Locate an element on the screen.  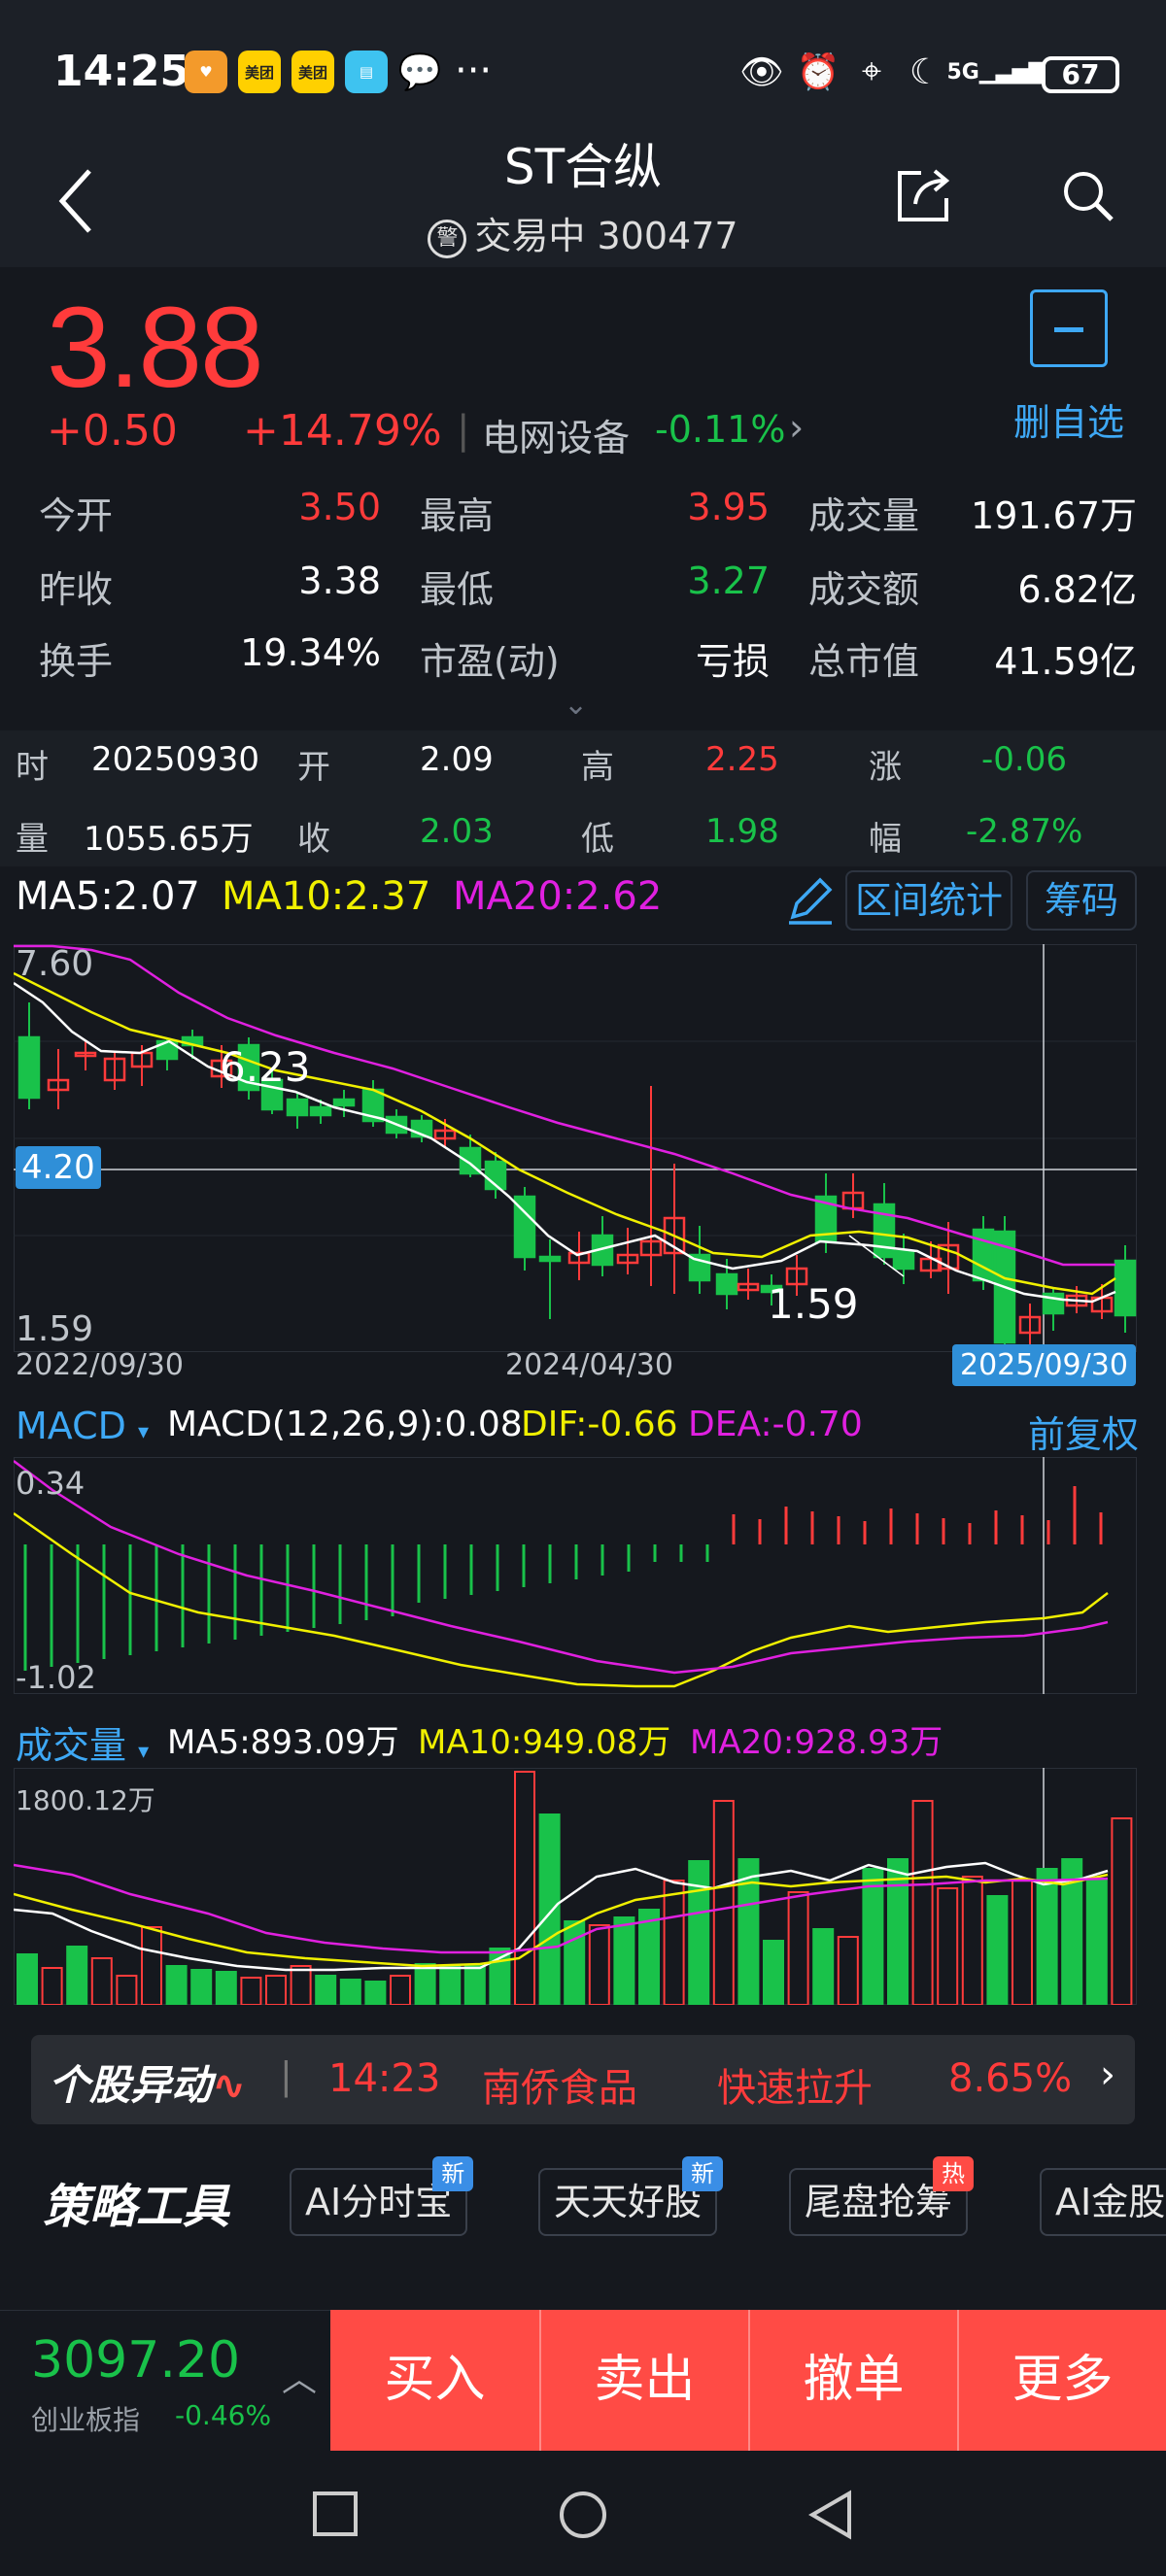
battery-icon: 67 is located at coordinates (1080, 74).